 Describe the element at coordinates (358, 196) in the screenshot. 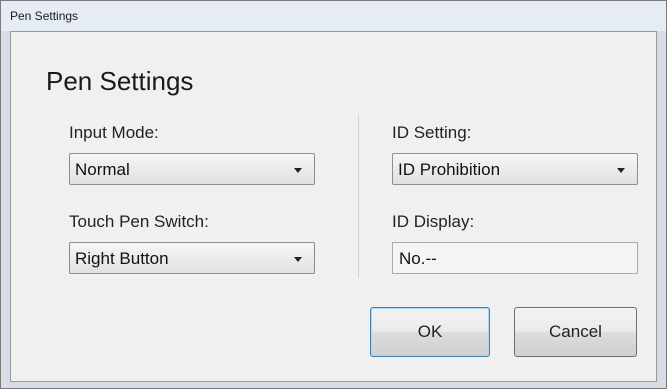

I see `column-divider` at that location.